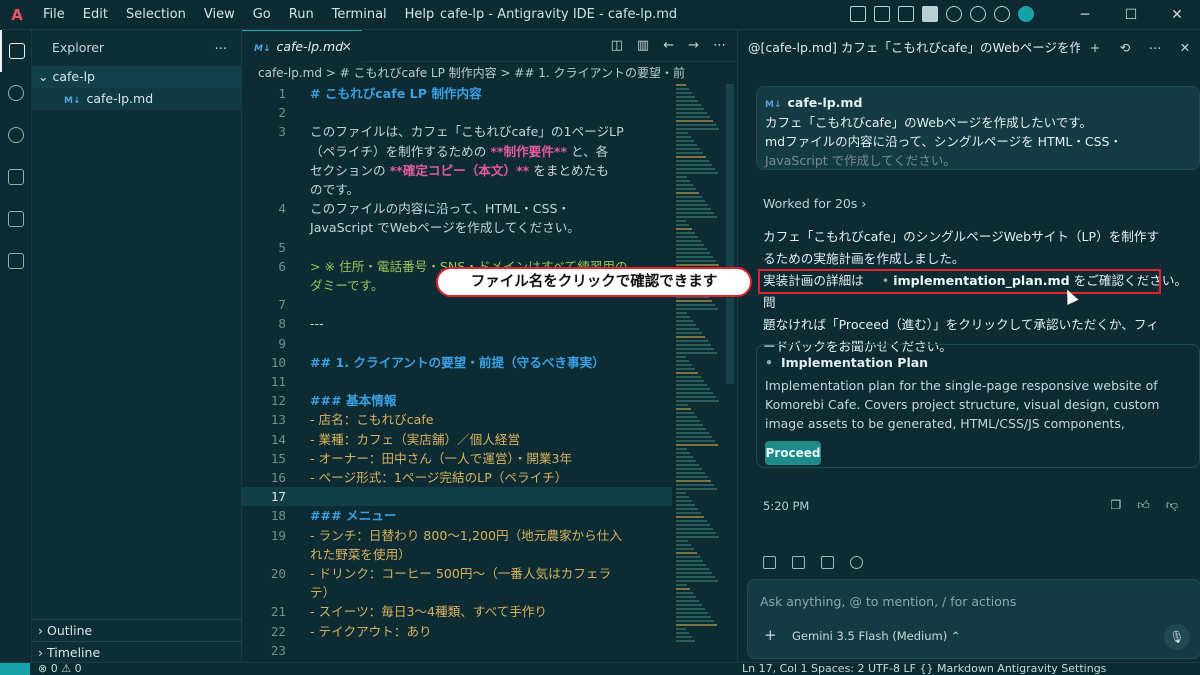  I want to click on account-avatar-icon, so click(1026, 14).